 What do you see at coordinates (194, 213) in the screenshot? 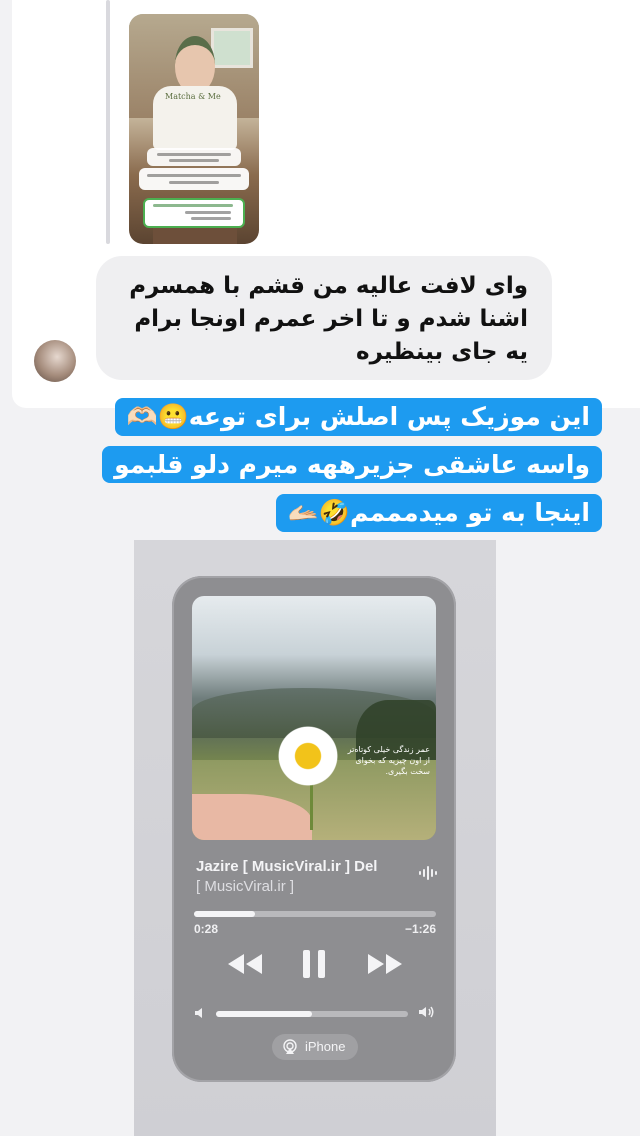
I see `story-sticker-list` at bounding box center [194, 213].